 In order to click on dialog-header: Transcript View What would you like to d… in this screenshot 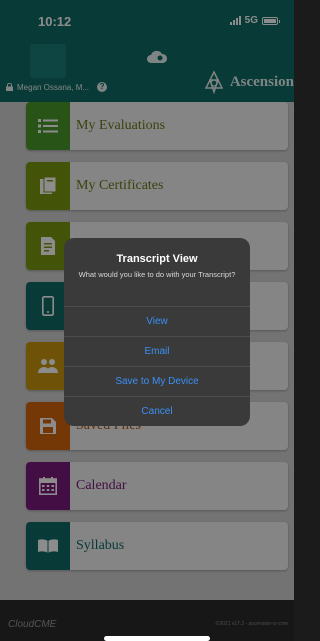, I will do `click(157, 272)`.